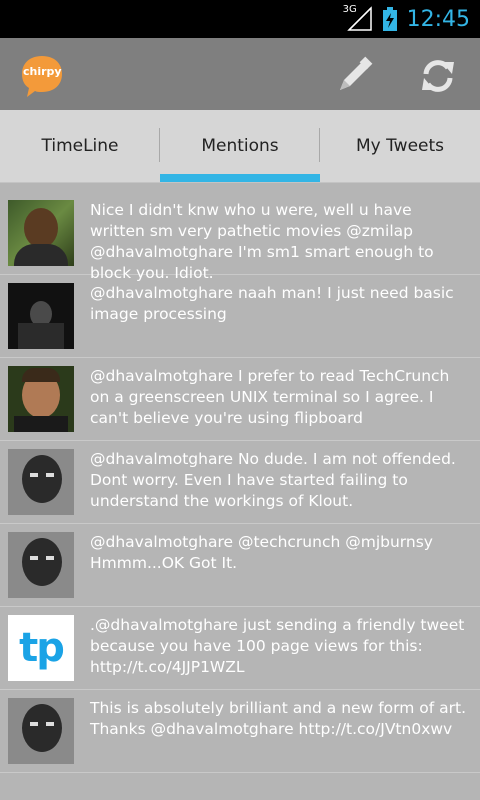 The image size is (480, 800). I want to click on avatar-logo-text: tp, so click(42, 648).